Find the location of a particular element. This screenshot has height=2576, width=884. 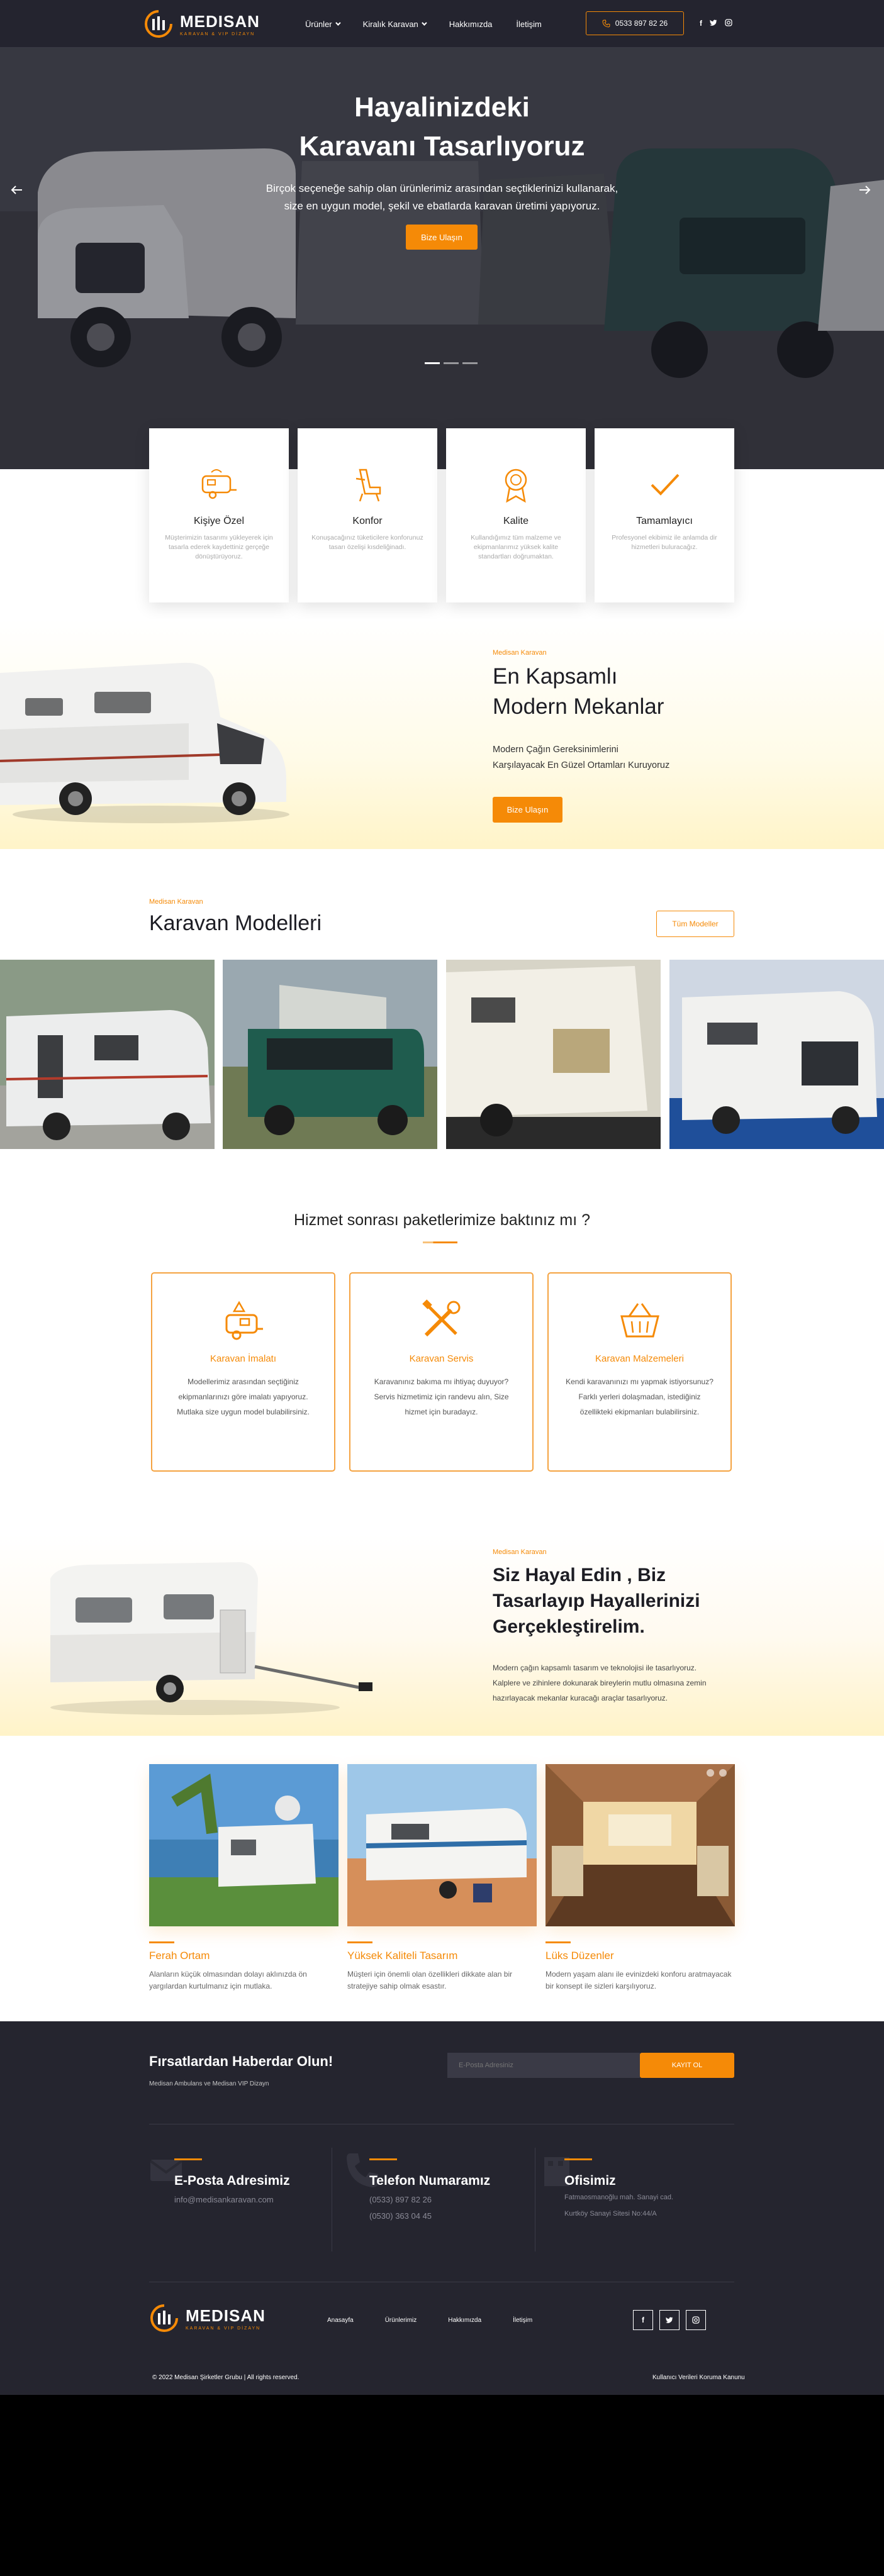

newsletter-subtitle: Medisan Ambulans ve Medisan VIP Dizayn is located at coordinates (209, 2083).